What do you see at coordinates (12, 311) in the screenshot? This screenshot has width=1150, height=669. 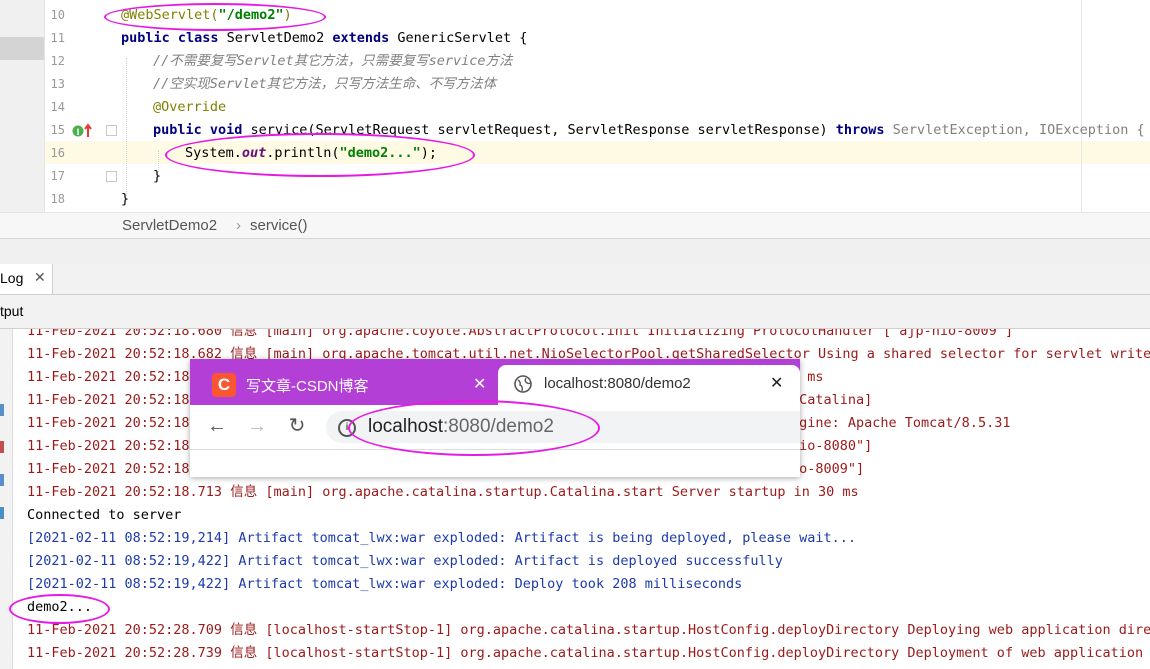 I see `output-title: tput` at bounding box center [12, 311].